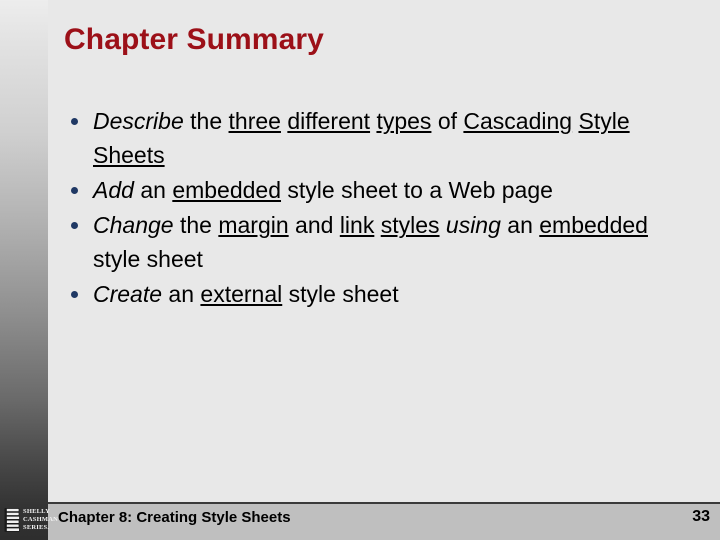 The height and width of the screenshot is (540, 720). I want to click on bullet-text-segment: using, so click(473, 225).